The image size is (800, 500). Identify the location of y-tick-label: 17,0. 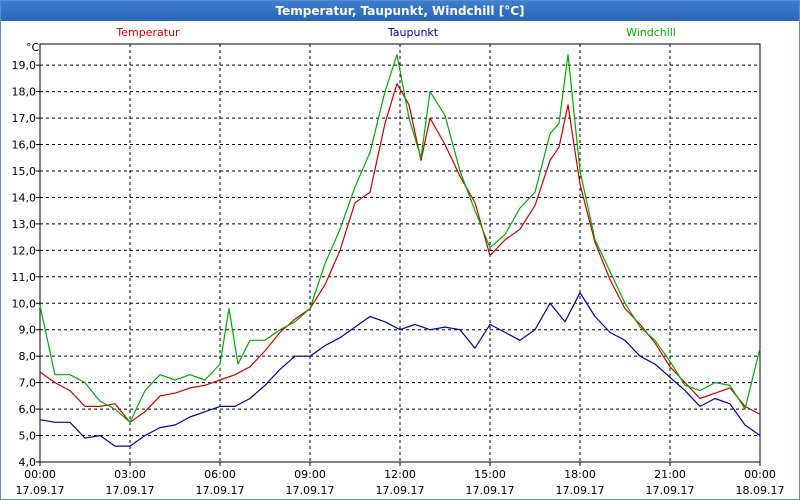
(24, 118).